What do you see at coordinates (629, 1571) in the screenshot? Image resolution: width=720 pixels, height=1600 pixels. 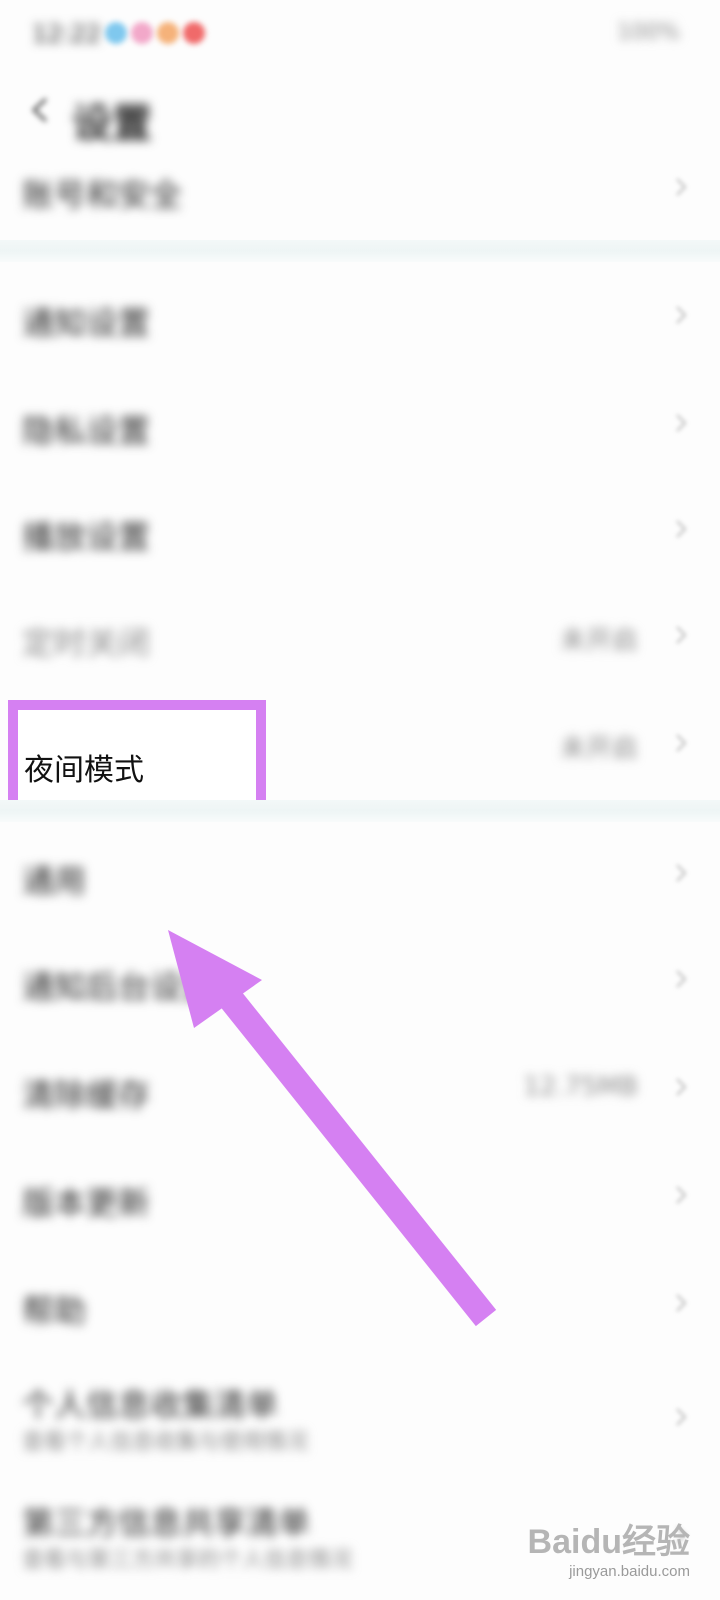 I see `watermark-url: jingyan.baidu.com` at bounding box center [629, 1571].